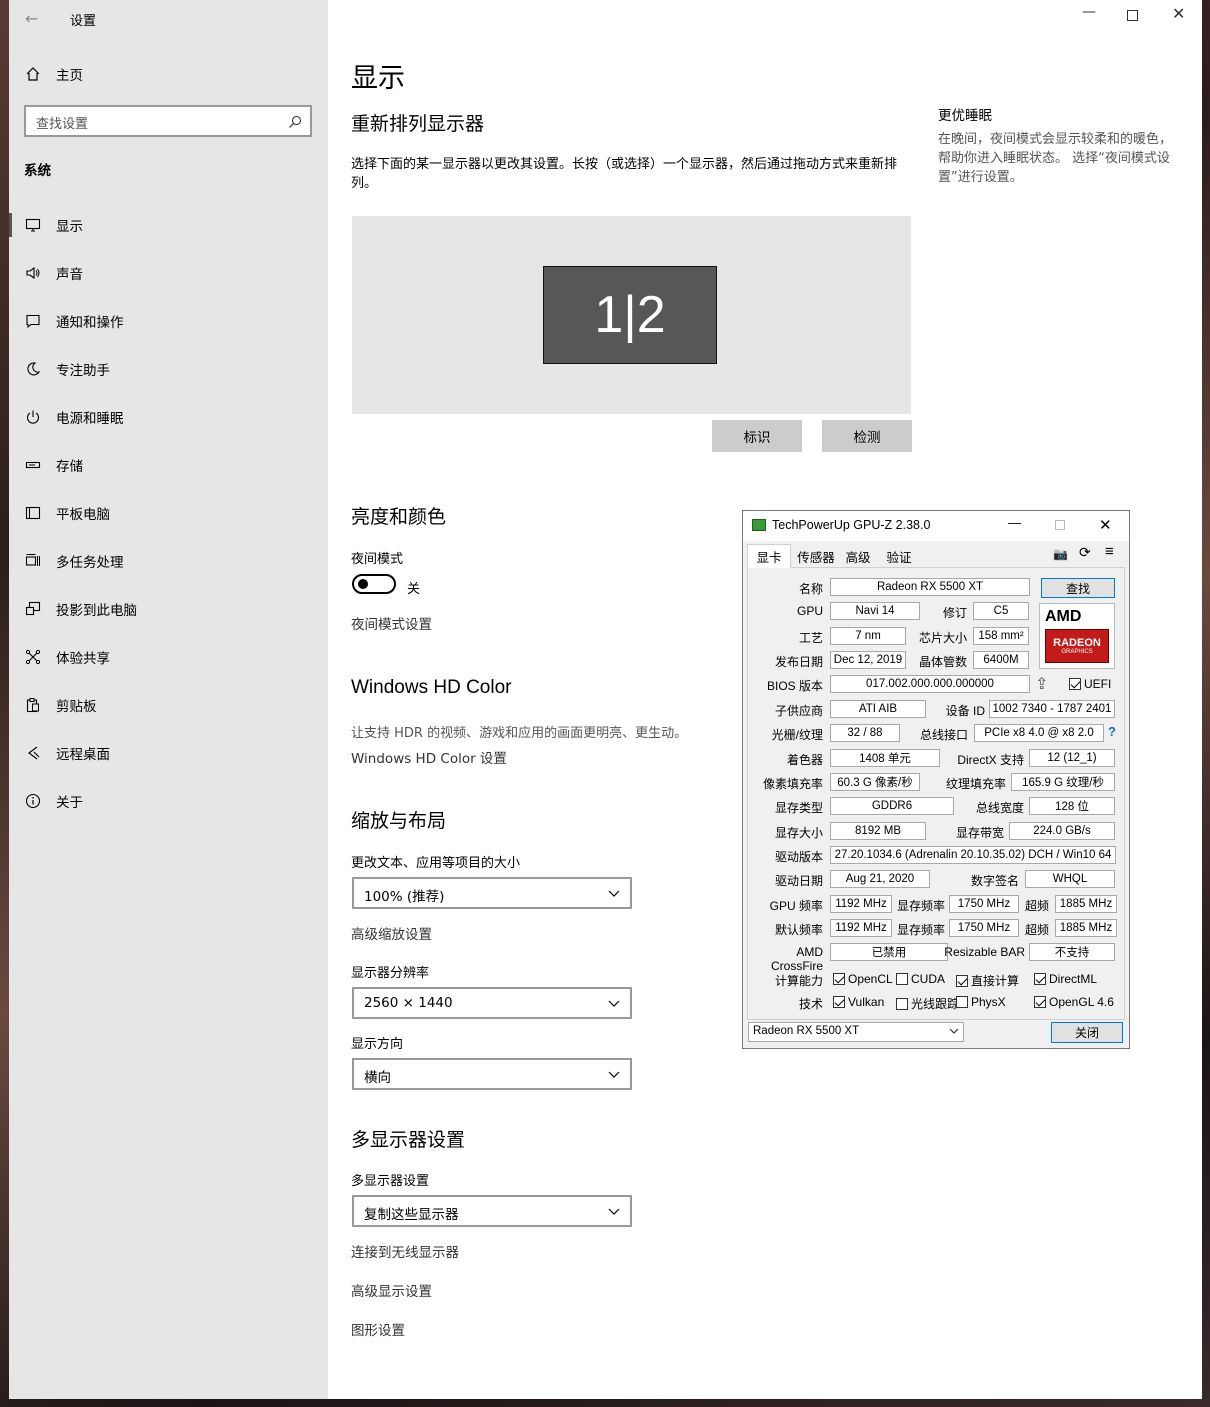 The width and height of the screenshot is (1210, 1407). Describe the element at coordinates (69, 467) in the screenshot. I see `sidebar-item-label: 存储` at that location.